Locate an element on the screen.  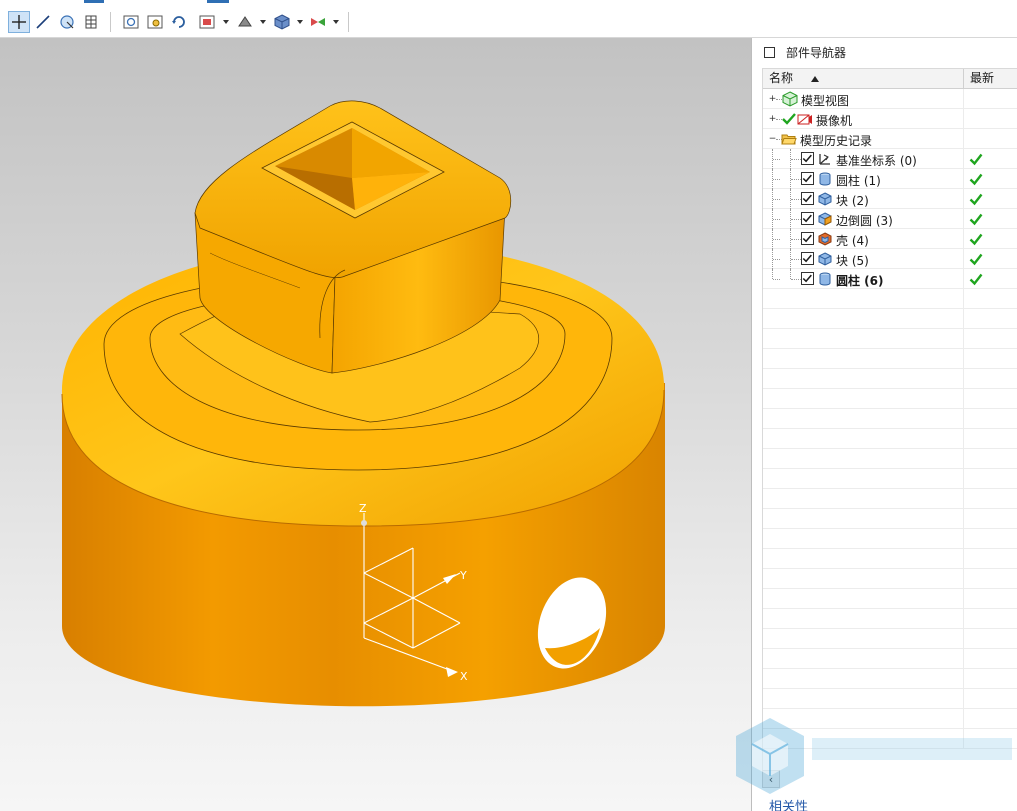
feature-label: 块 (5) is located at coordinates (852, 261).